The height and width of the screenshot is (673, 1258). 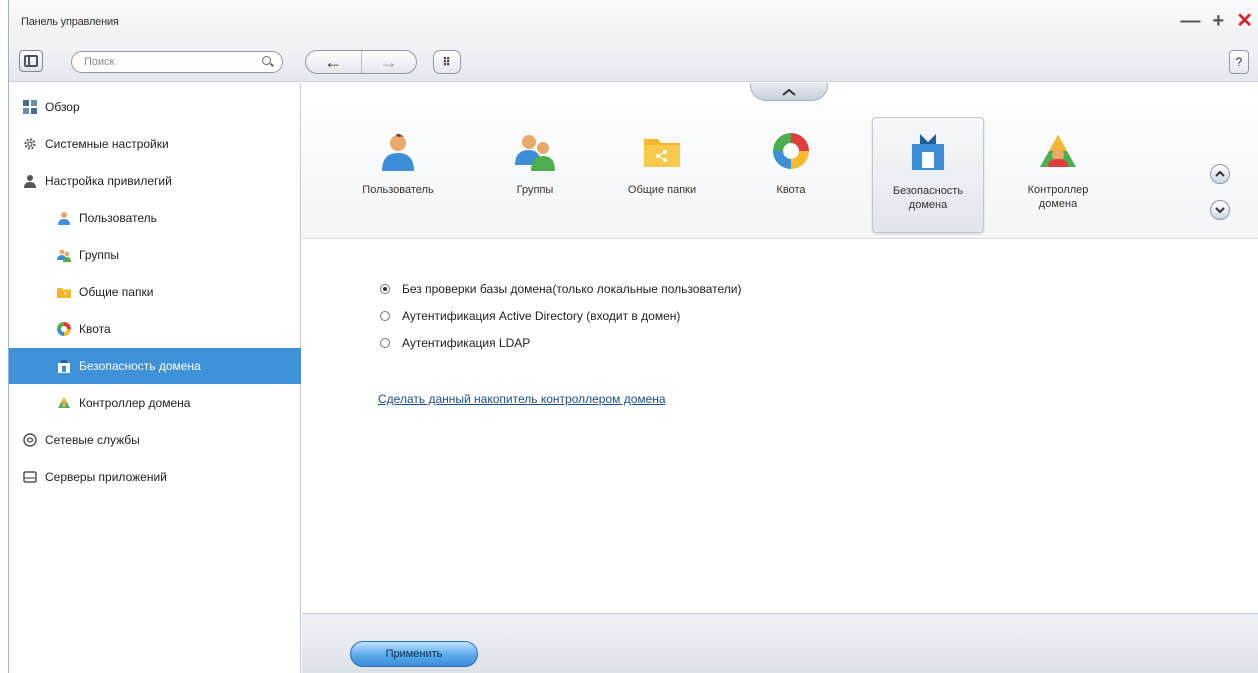 I want to click on title-bar: Панель управления — + ✕, so click(x=633, y=21).